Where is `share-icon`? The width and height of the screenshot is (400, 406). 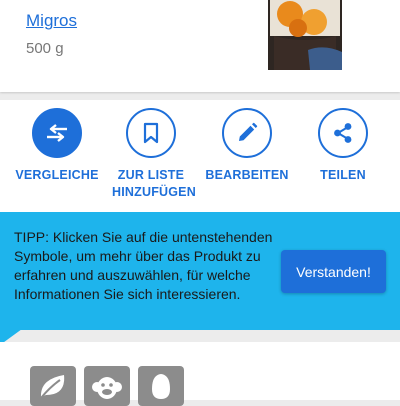
share-icon is located at coordinates (343, 133).